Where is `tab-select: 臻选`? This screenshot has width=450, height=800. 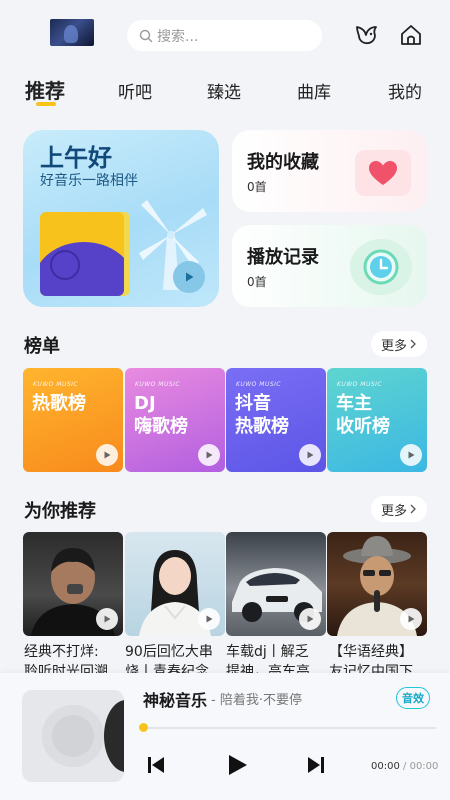 tab-select: 臻选 is located at coordinates (224, 90).